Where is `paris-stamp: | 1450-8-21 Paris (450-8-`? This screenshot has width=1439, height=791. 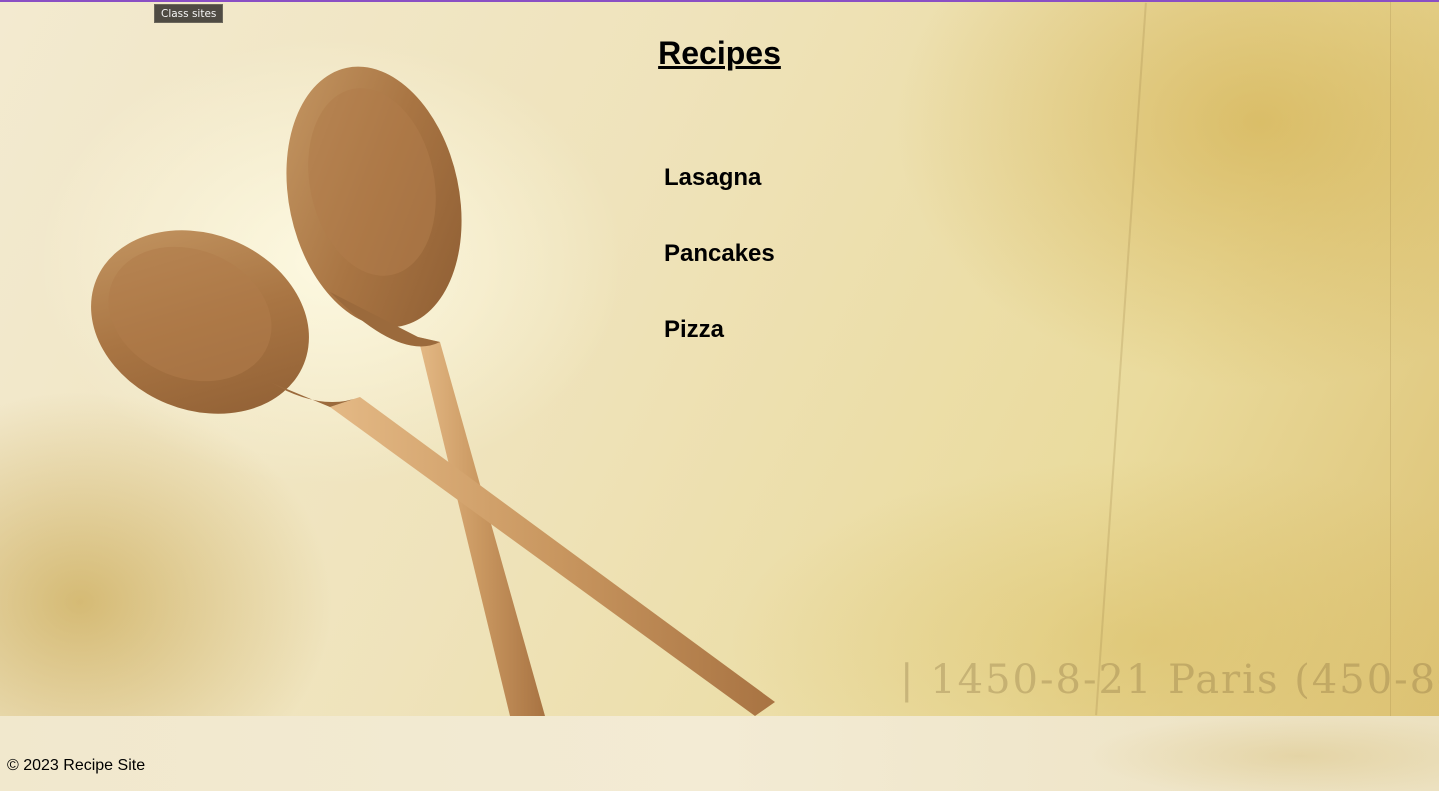
paris-stamp: | 1450-8-21 Paris (450-8- is located at coordinates (1169, 680).